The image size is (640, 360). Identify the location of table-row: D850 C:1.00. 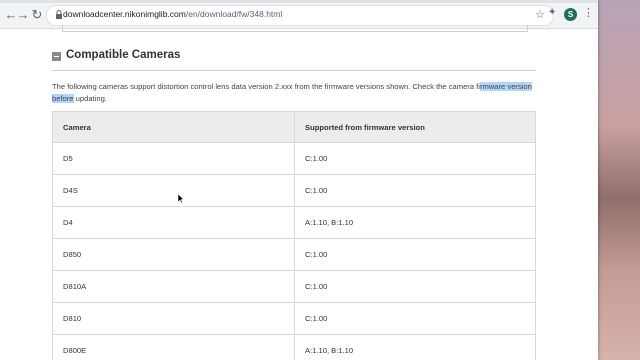
(294, 254).